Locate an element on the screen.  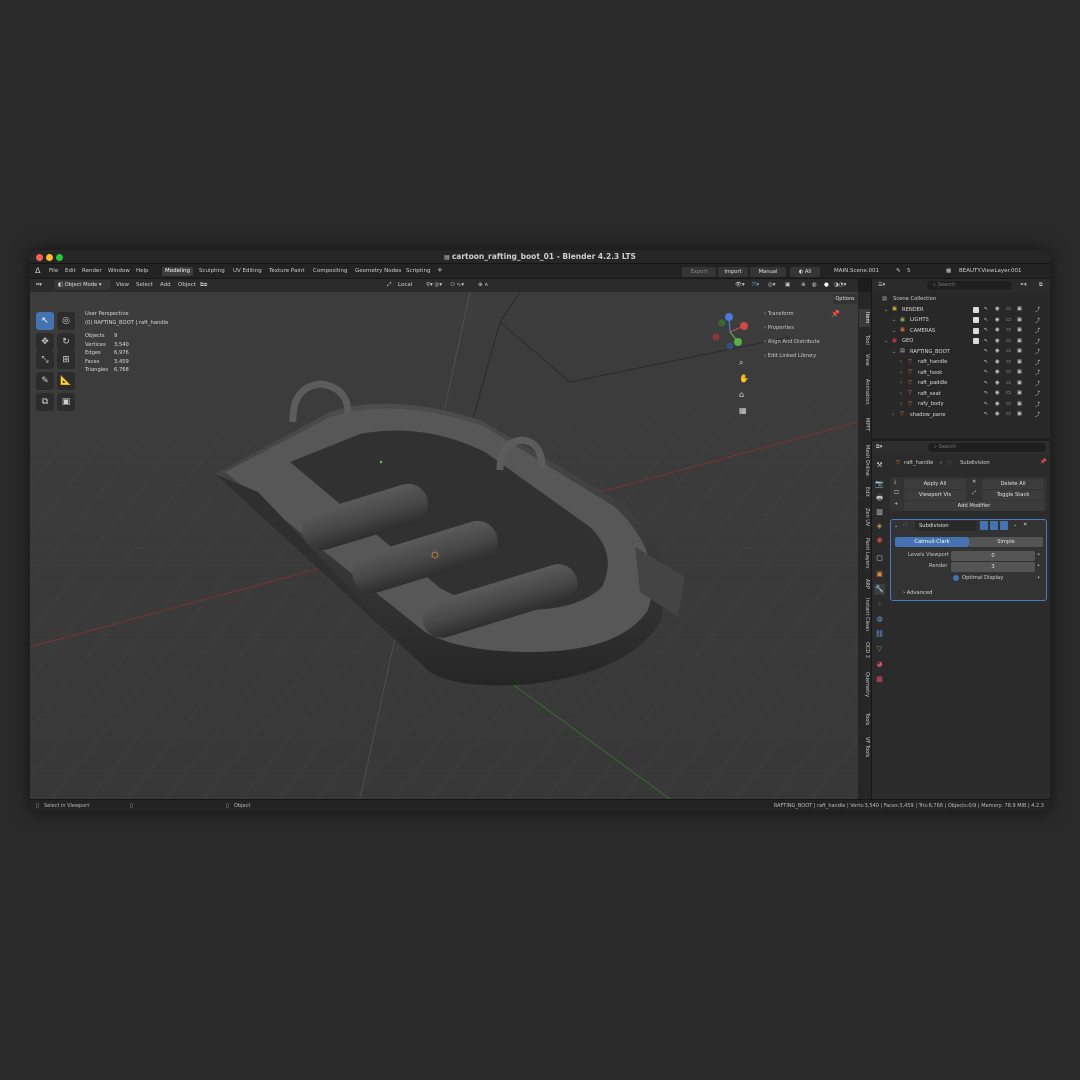
measure-tool: 📐 is located at coordinates (66, 381).